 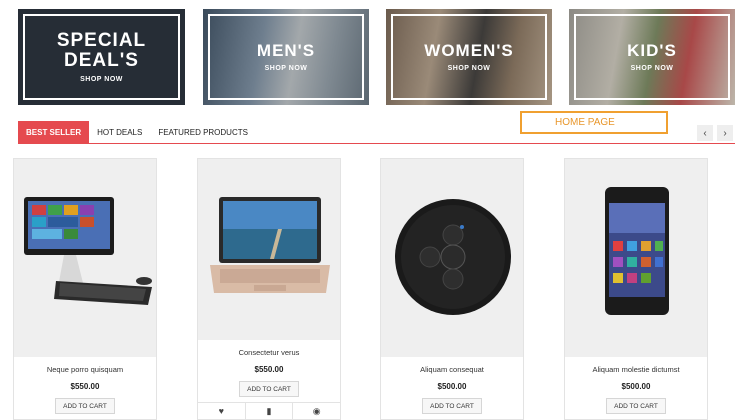 What do you see at coordinates (376, 143) in the screenshot?
I see `tab-underline` at bounding box center [376, 143].